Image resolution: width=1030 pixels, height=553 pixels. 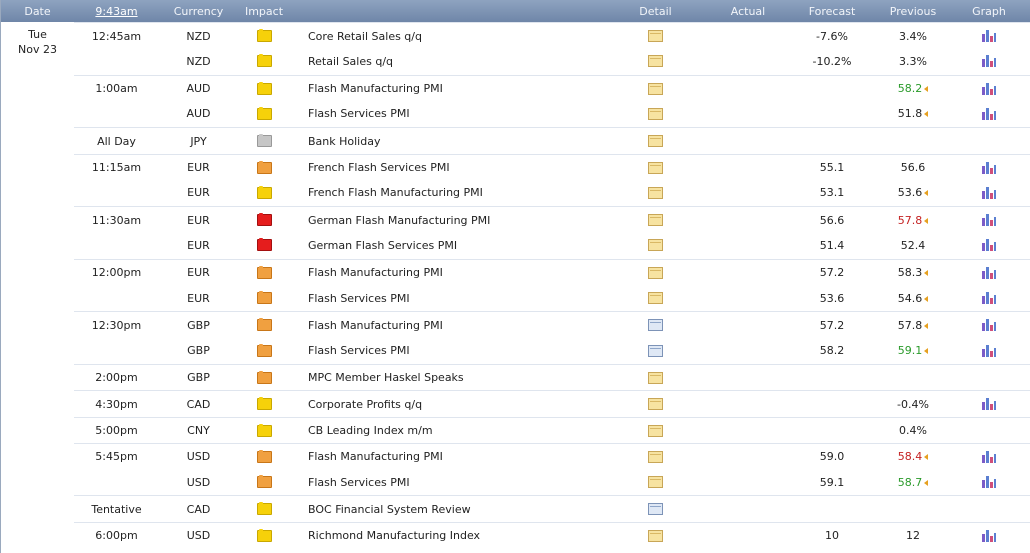 What do you see at coordinates (446, 36) in the screenshot?
I see `event-title: Core Retail Sales q/q` at bounding box center [446, 36].